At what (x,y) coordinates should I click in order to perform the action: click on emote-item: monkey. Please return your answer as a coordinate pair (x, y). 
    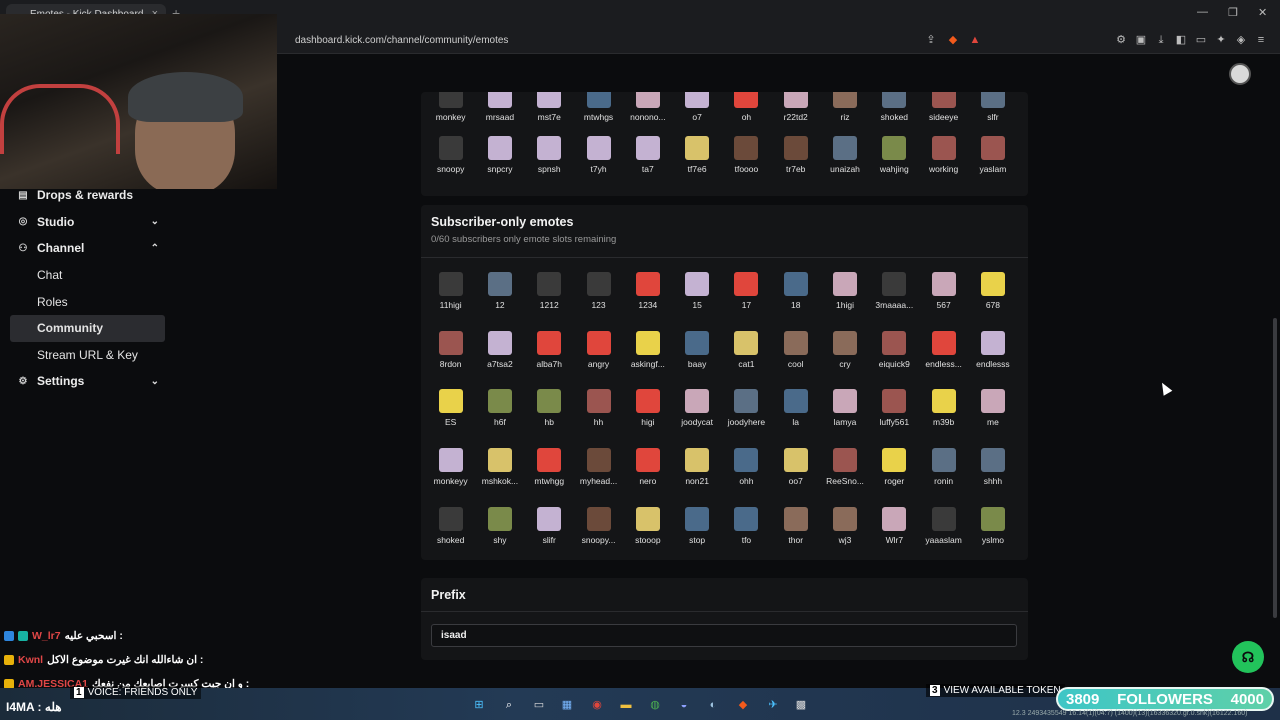
    Looking at the image, I should click on (450, 107).